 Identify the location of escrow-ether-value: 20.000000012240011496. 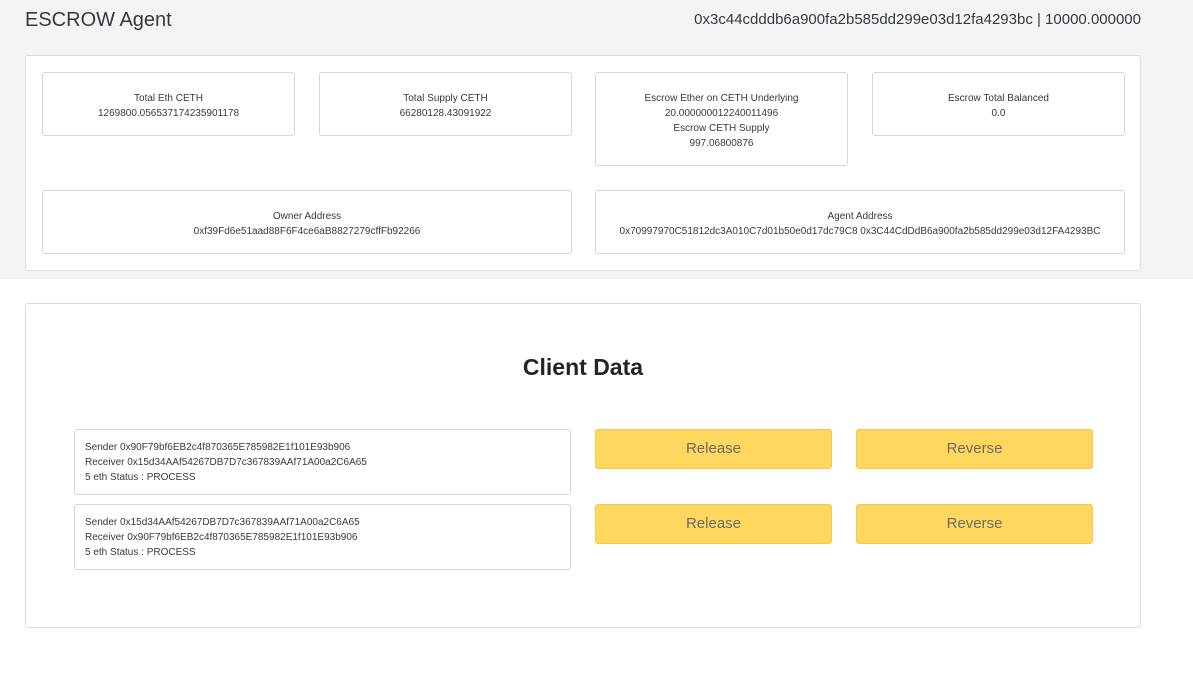
(721, 113).